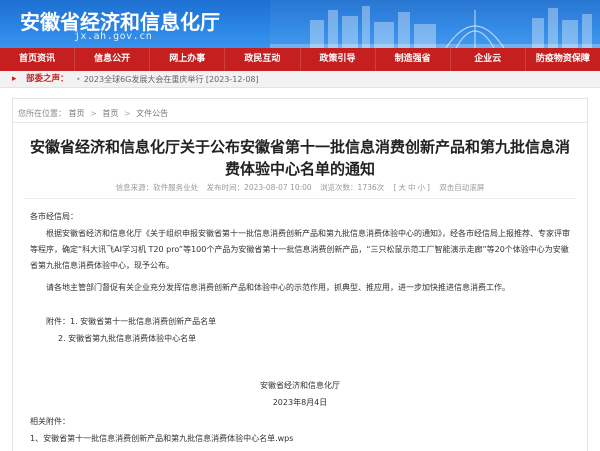 The height and width of the screenshot is (451, 600). I want to click on meta-views: 浏览次数：1736次, so click(352, 187).